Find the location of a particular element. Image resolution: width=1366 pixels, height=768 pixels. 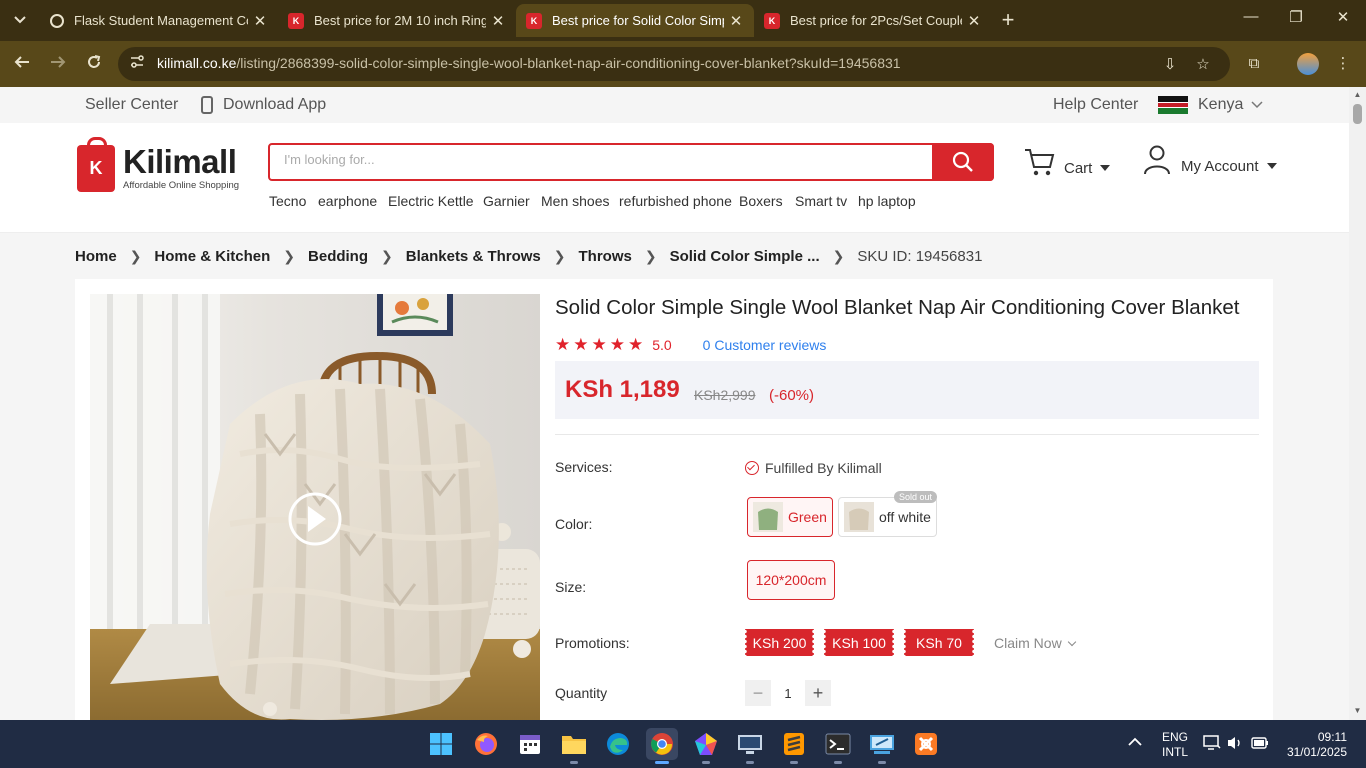

claim-now-button: Claim Now is located at coordinates (1035, 643).